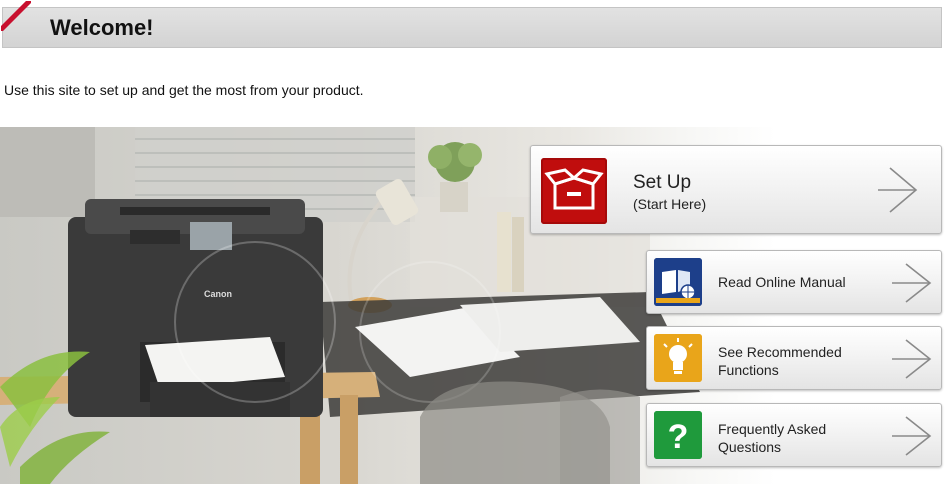  Describe the element at coordinates (750, 447) in the screenshot. I see `label-line-2: Questions` at that location.